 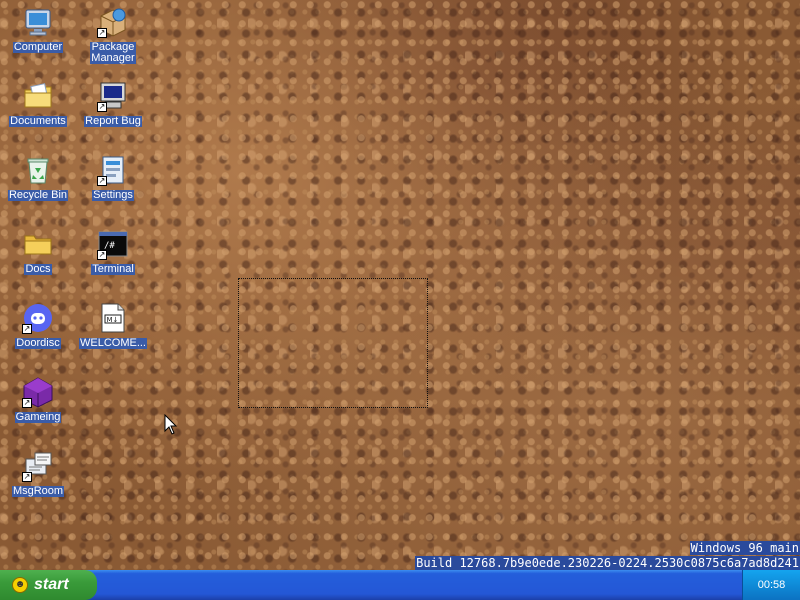 I want to click on desktop-icon-label: Documents, so click(x=38, y=121).